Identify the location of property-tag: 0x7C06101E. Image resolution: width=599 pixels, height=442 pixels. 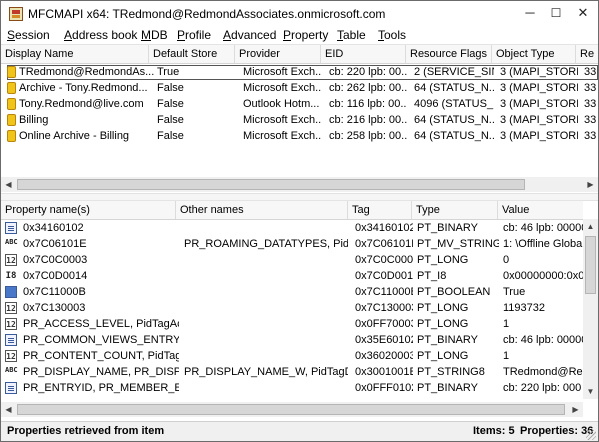
(384, 244).